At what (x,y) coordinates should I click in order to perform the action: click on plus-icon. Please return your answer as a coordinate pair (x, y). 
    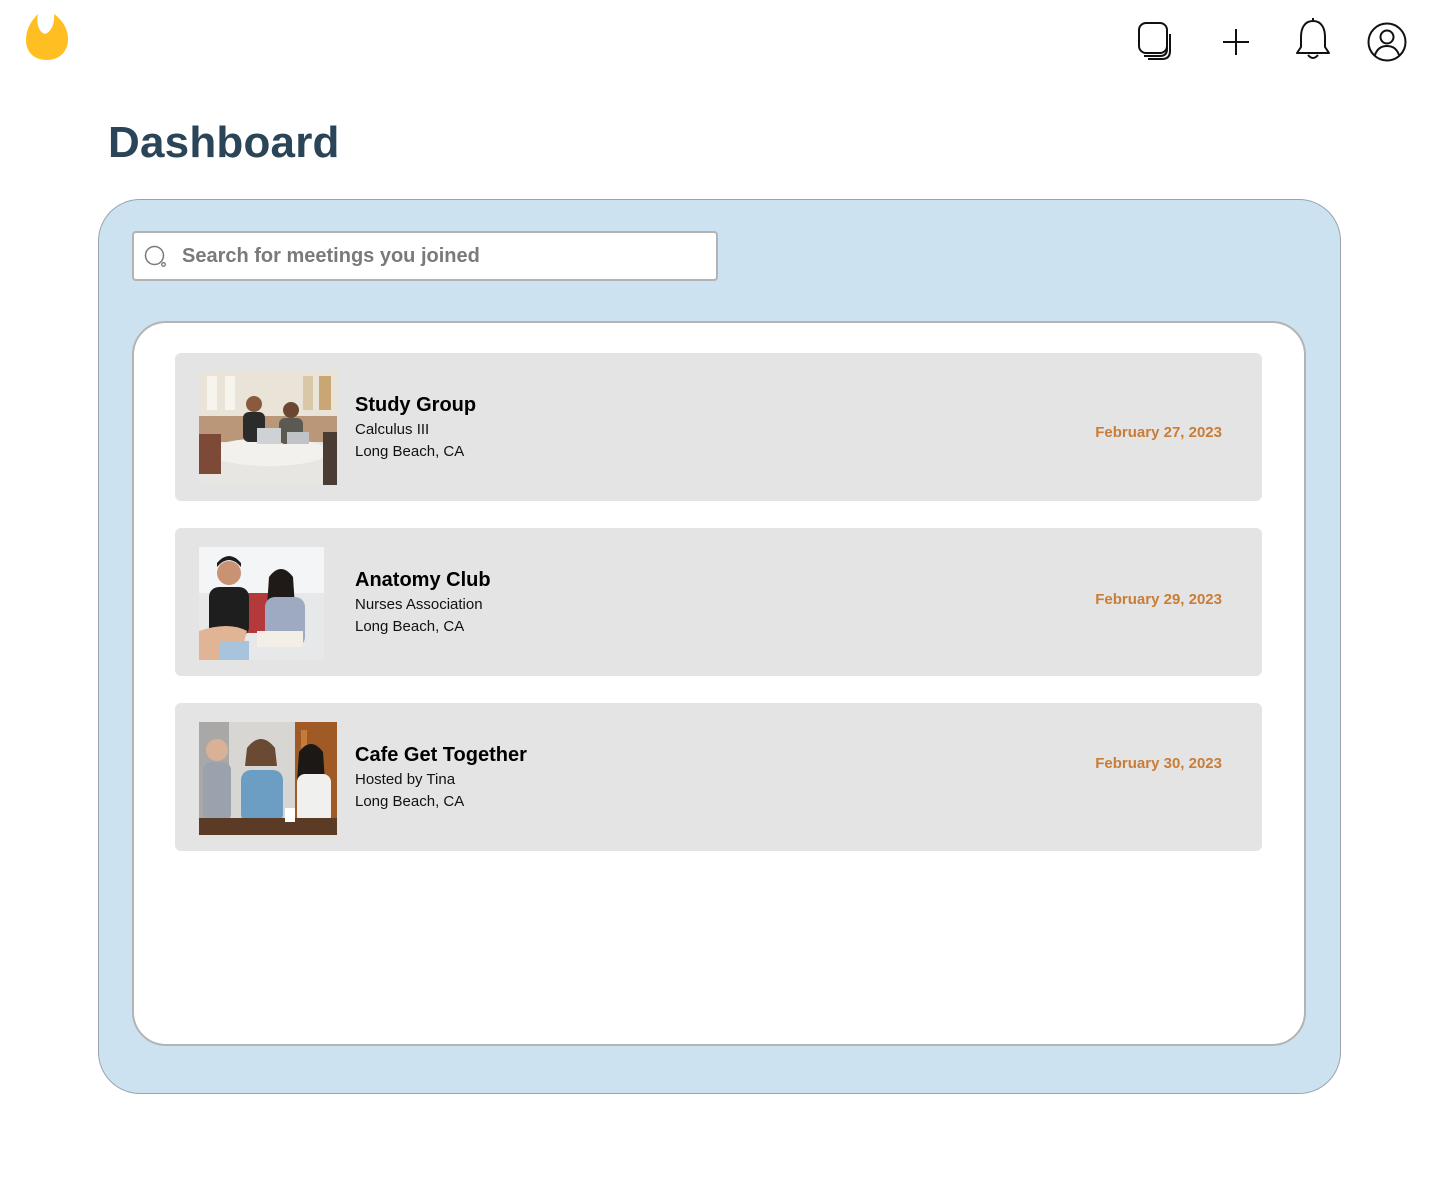
    Looking at the image, I should click on (1236, 42).